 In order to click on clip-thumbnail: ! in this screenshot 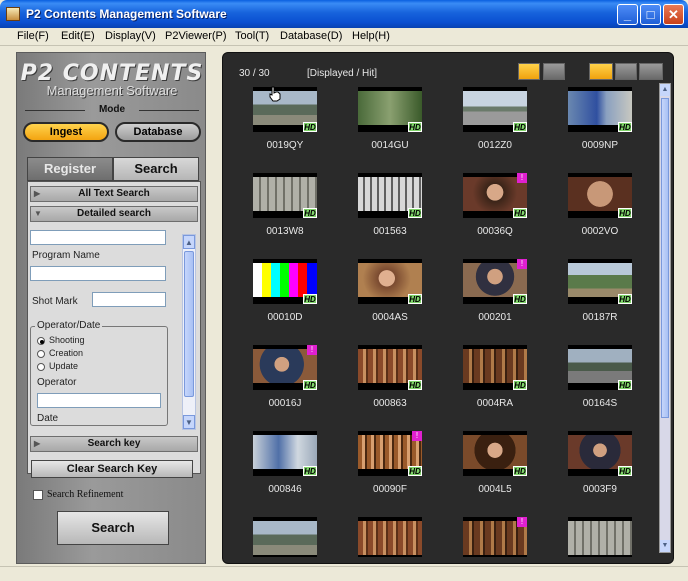, I will do `click(493, 537)`.